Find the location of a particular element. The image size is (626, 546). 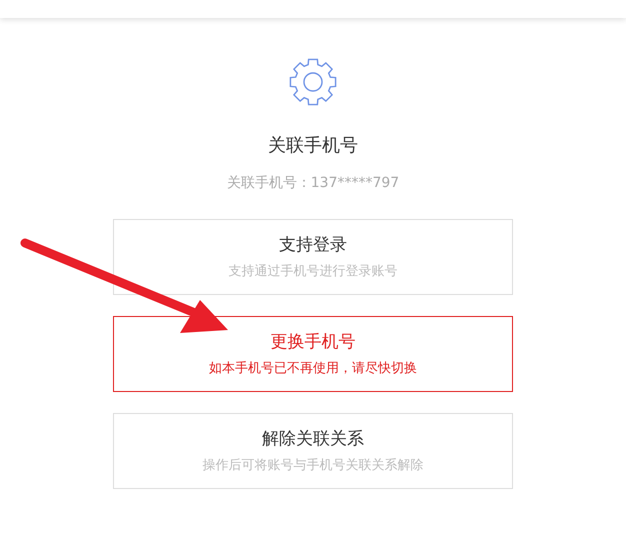

option-card: 解除关联关系 操作后可将账号与手机号关联关系解除 is located at coordinates (313, 451).